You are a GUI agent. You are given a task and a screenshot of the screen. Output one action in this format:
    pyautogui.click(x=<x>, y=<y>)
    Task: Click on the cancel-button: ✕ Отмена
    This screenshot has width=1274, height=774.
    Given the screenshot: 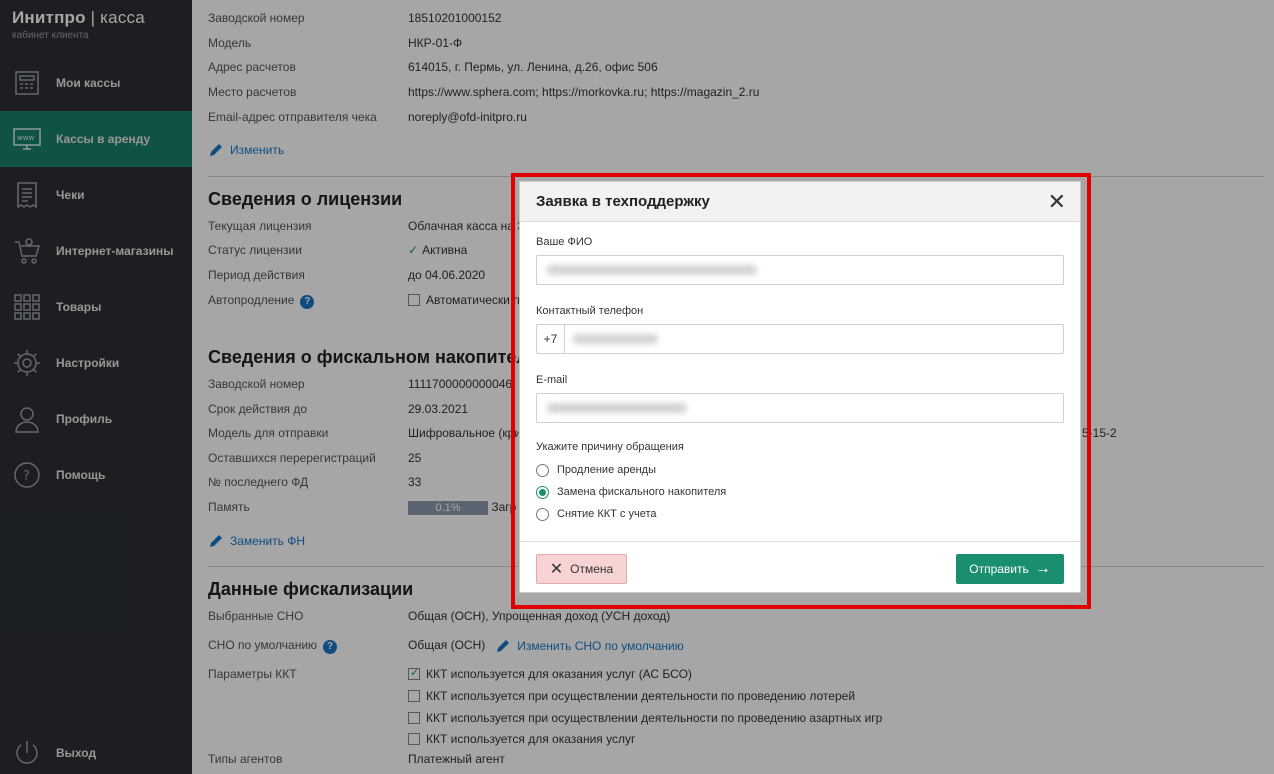 What is the action you would take?
    pyautogui.click(x=581, y=569)
    